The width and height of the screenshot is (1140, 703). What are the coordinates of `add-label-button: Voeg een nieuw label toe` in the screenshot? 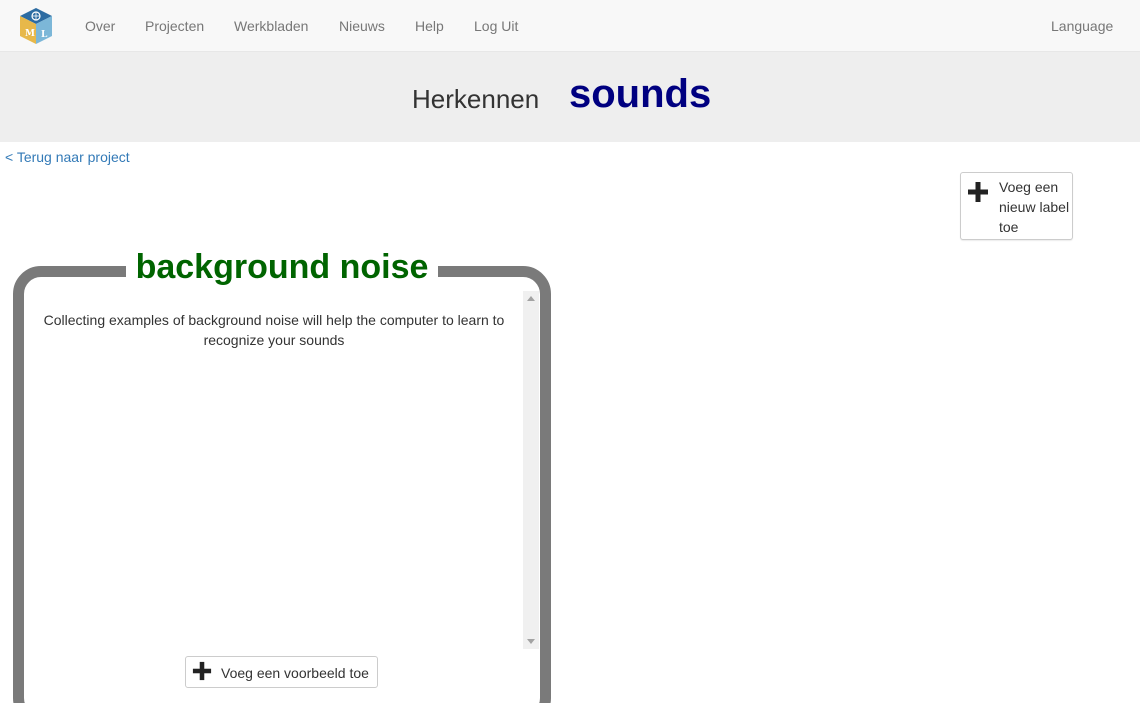 It's located at (1016, 206).